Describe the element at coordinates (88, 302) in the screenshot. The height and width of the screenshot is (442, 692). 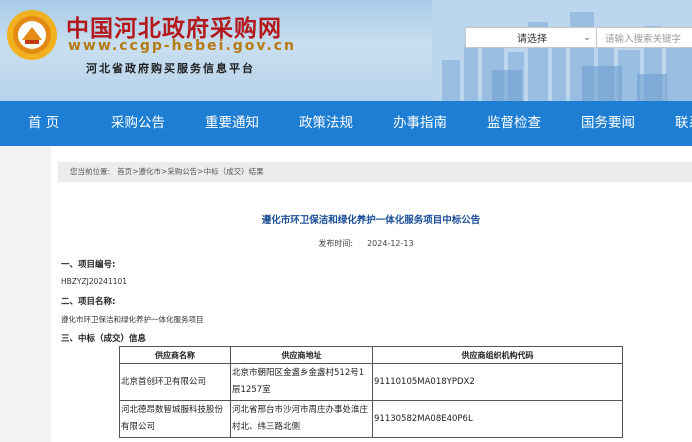
I see `section-project-name-heading: 二、项目名称:` at that location.